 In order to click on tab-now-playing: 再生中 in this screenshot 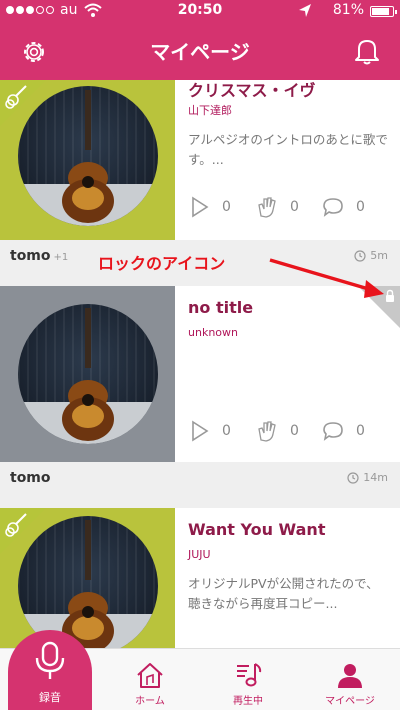, I will do `click(248, 679)`.